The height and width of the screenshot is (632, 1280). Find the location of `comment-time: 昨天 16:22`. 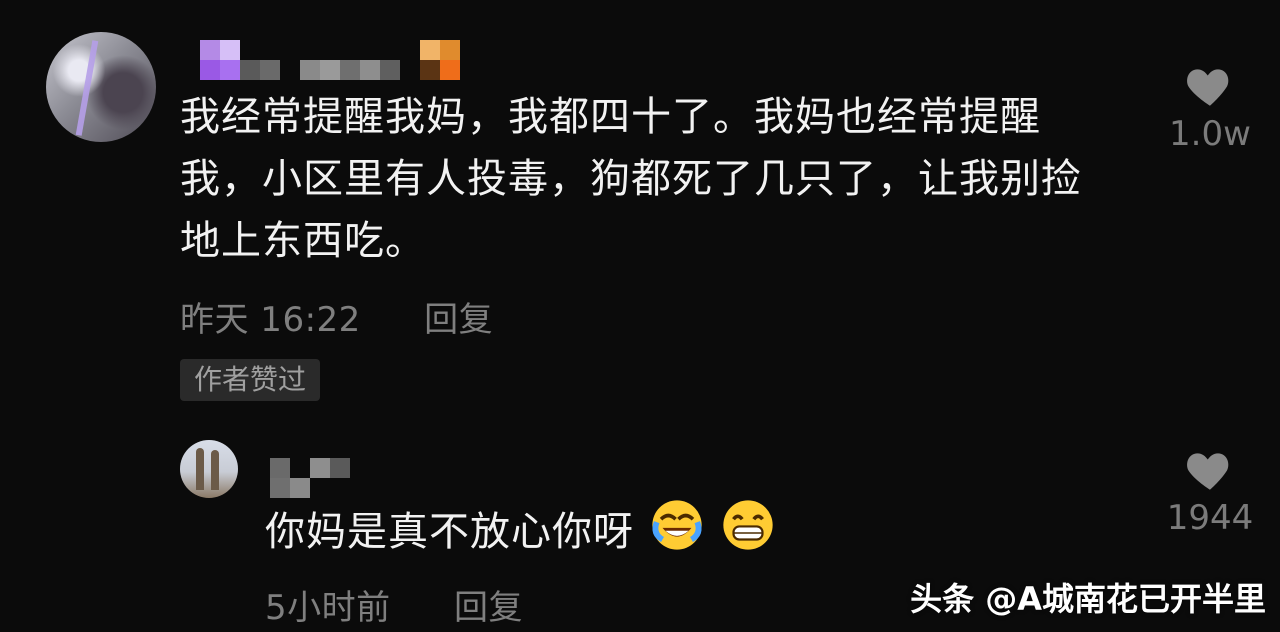

comment-time: 昨天 16:22 is located at coordinates (270, 320).